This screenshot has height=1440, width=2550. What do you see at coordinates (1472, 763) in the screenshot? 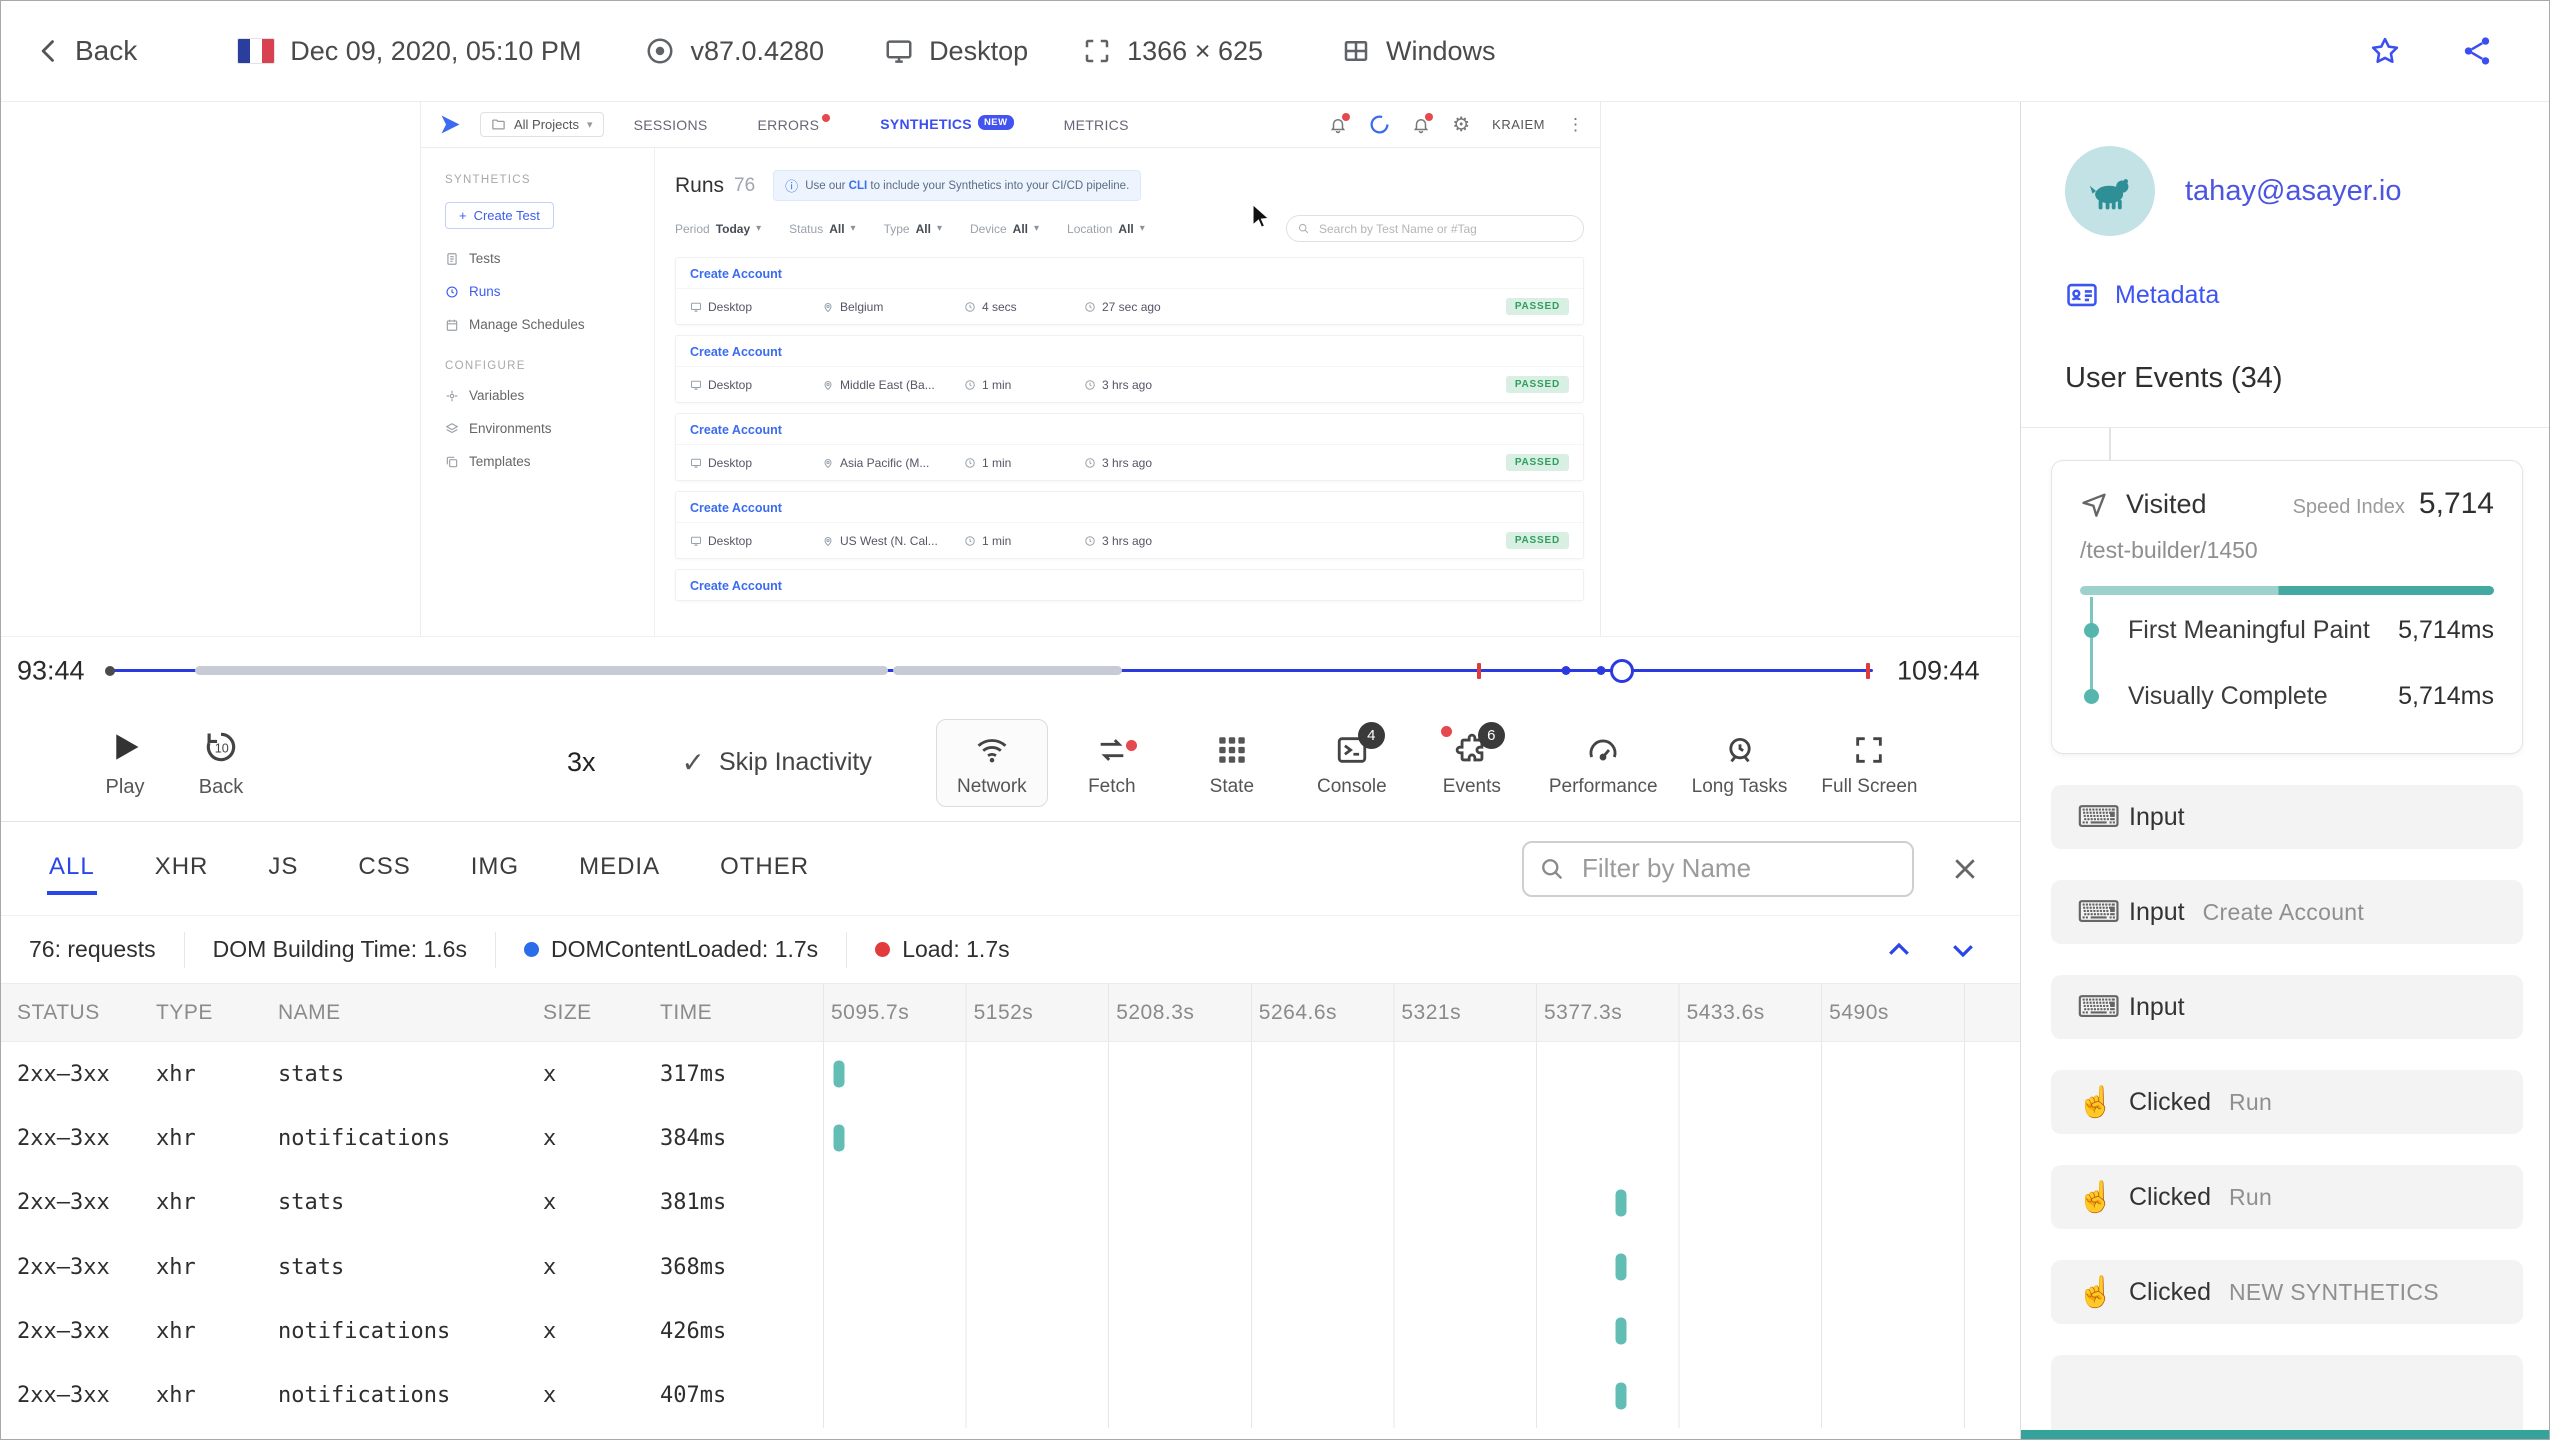
I see `events-tool-button: 6 Events` at bounding box center [1472, 763].